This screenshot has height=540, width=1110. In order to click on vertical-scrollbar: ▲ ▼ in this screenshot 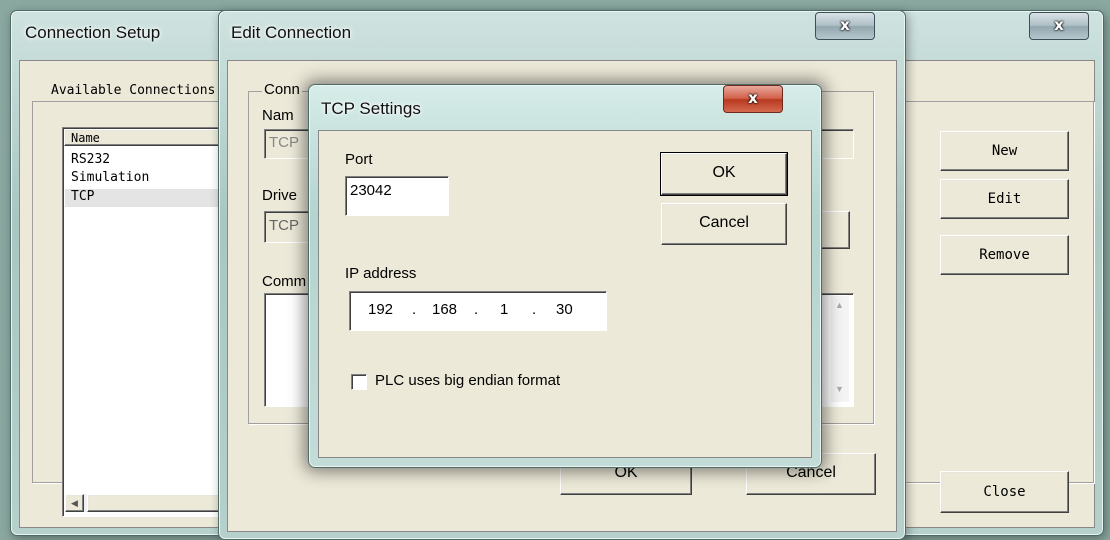, I will do `click(840, 349)`.